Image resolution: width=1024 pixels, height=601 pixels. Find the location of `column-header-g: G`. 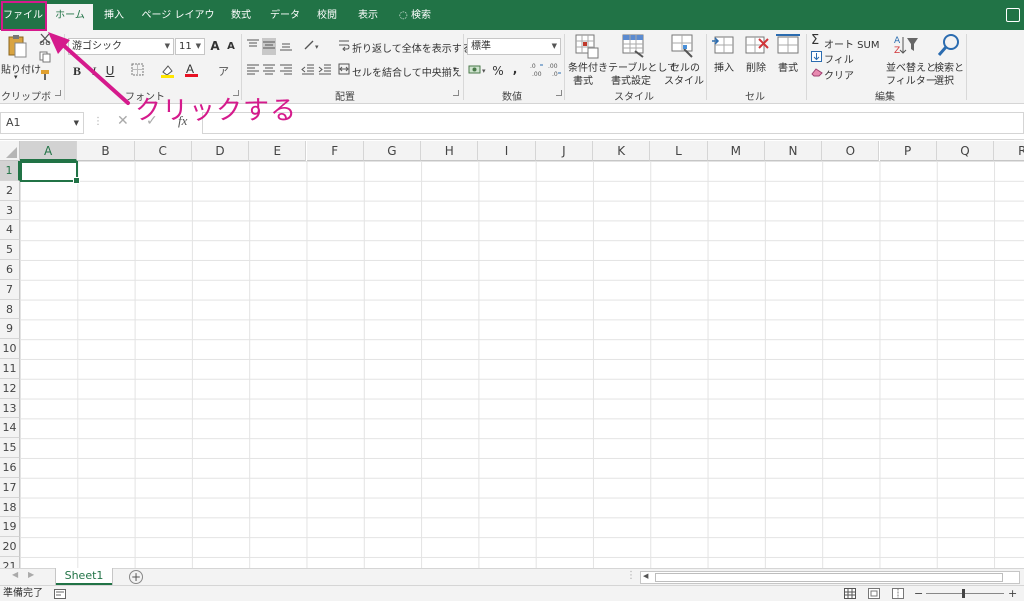

column-header-g: G is located at coordinates (392, 151).